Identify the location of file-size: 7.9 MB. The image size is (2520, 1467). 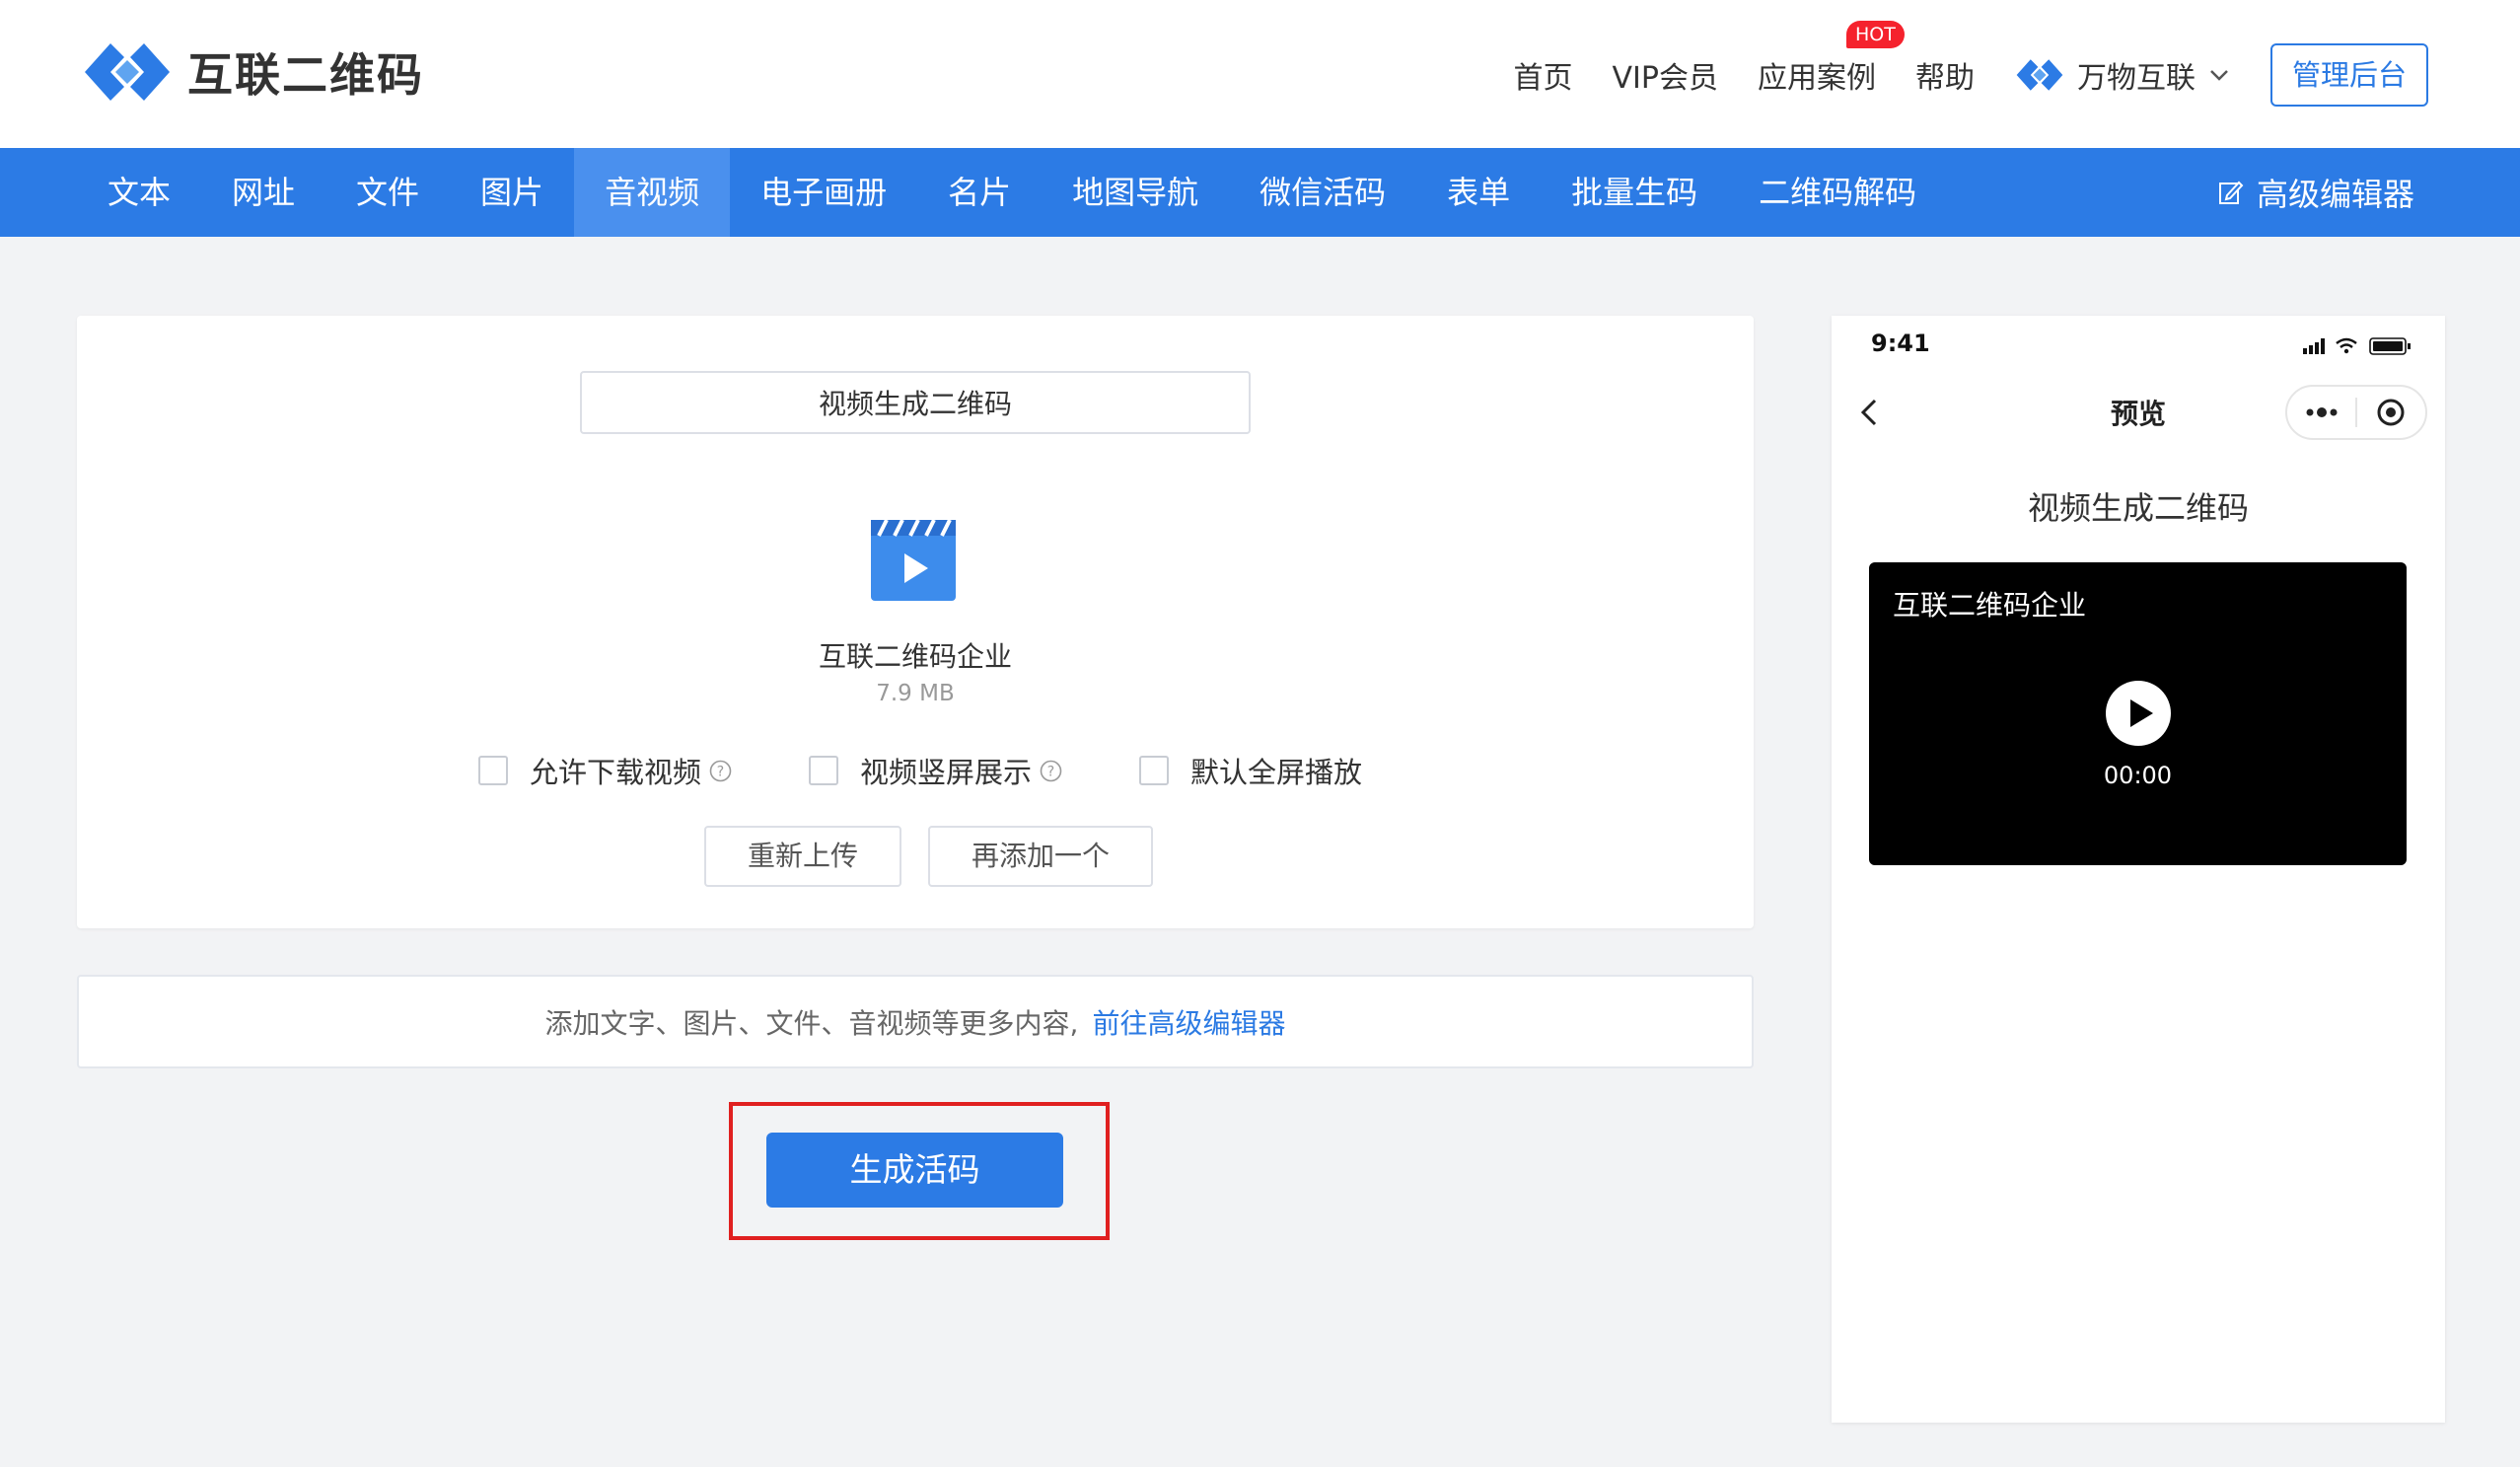
(915, 693).